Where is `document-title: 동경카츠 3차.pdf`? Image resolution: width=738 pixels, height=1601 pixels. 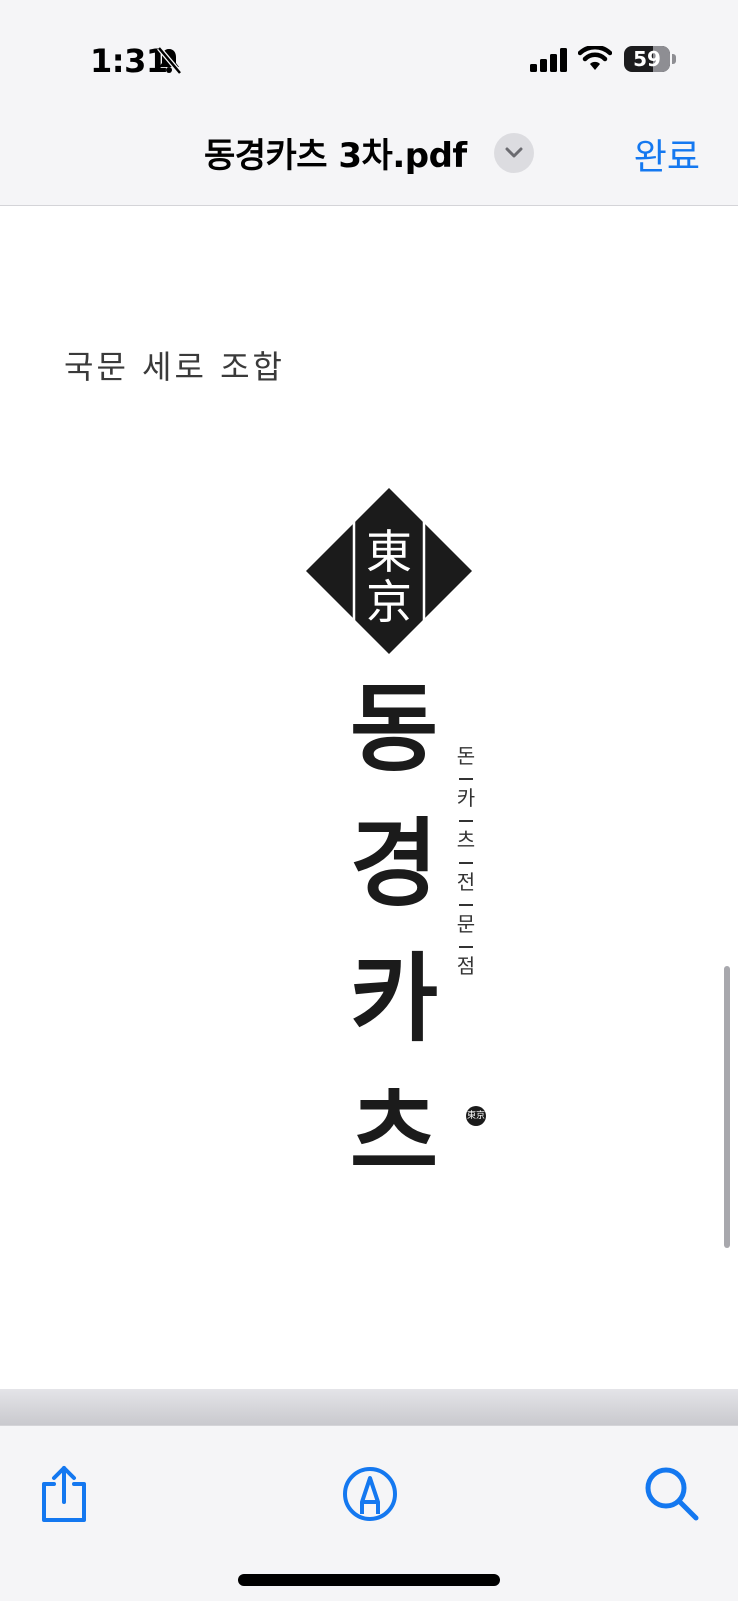
document-title: 동경카츠 3차.pdf is located at coordinates (335, 152).